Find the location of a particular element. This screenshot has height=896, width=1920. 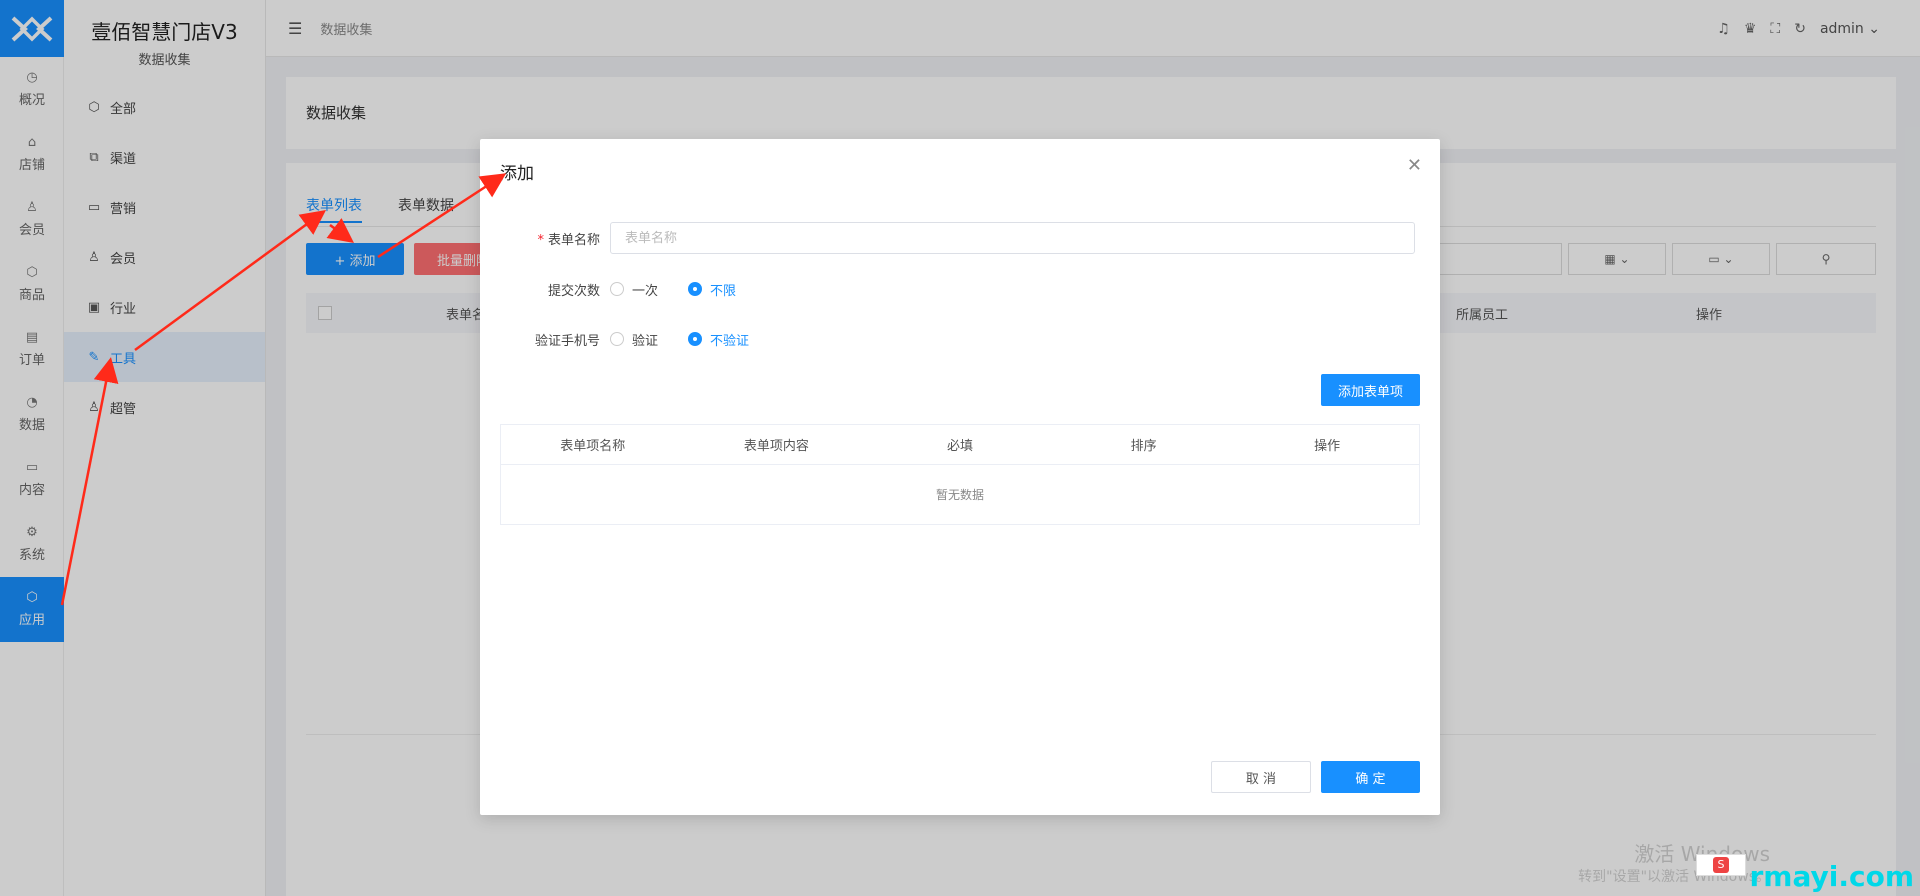

submit-times-label: 提交次数 is located at coordinates (573, 291).